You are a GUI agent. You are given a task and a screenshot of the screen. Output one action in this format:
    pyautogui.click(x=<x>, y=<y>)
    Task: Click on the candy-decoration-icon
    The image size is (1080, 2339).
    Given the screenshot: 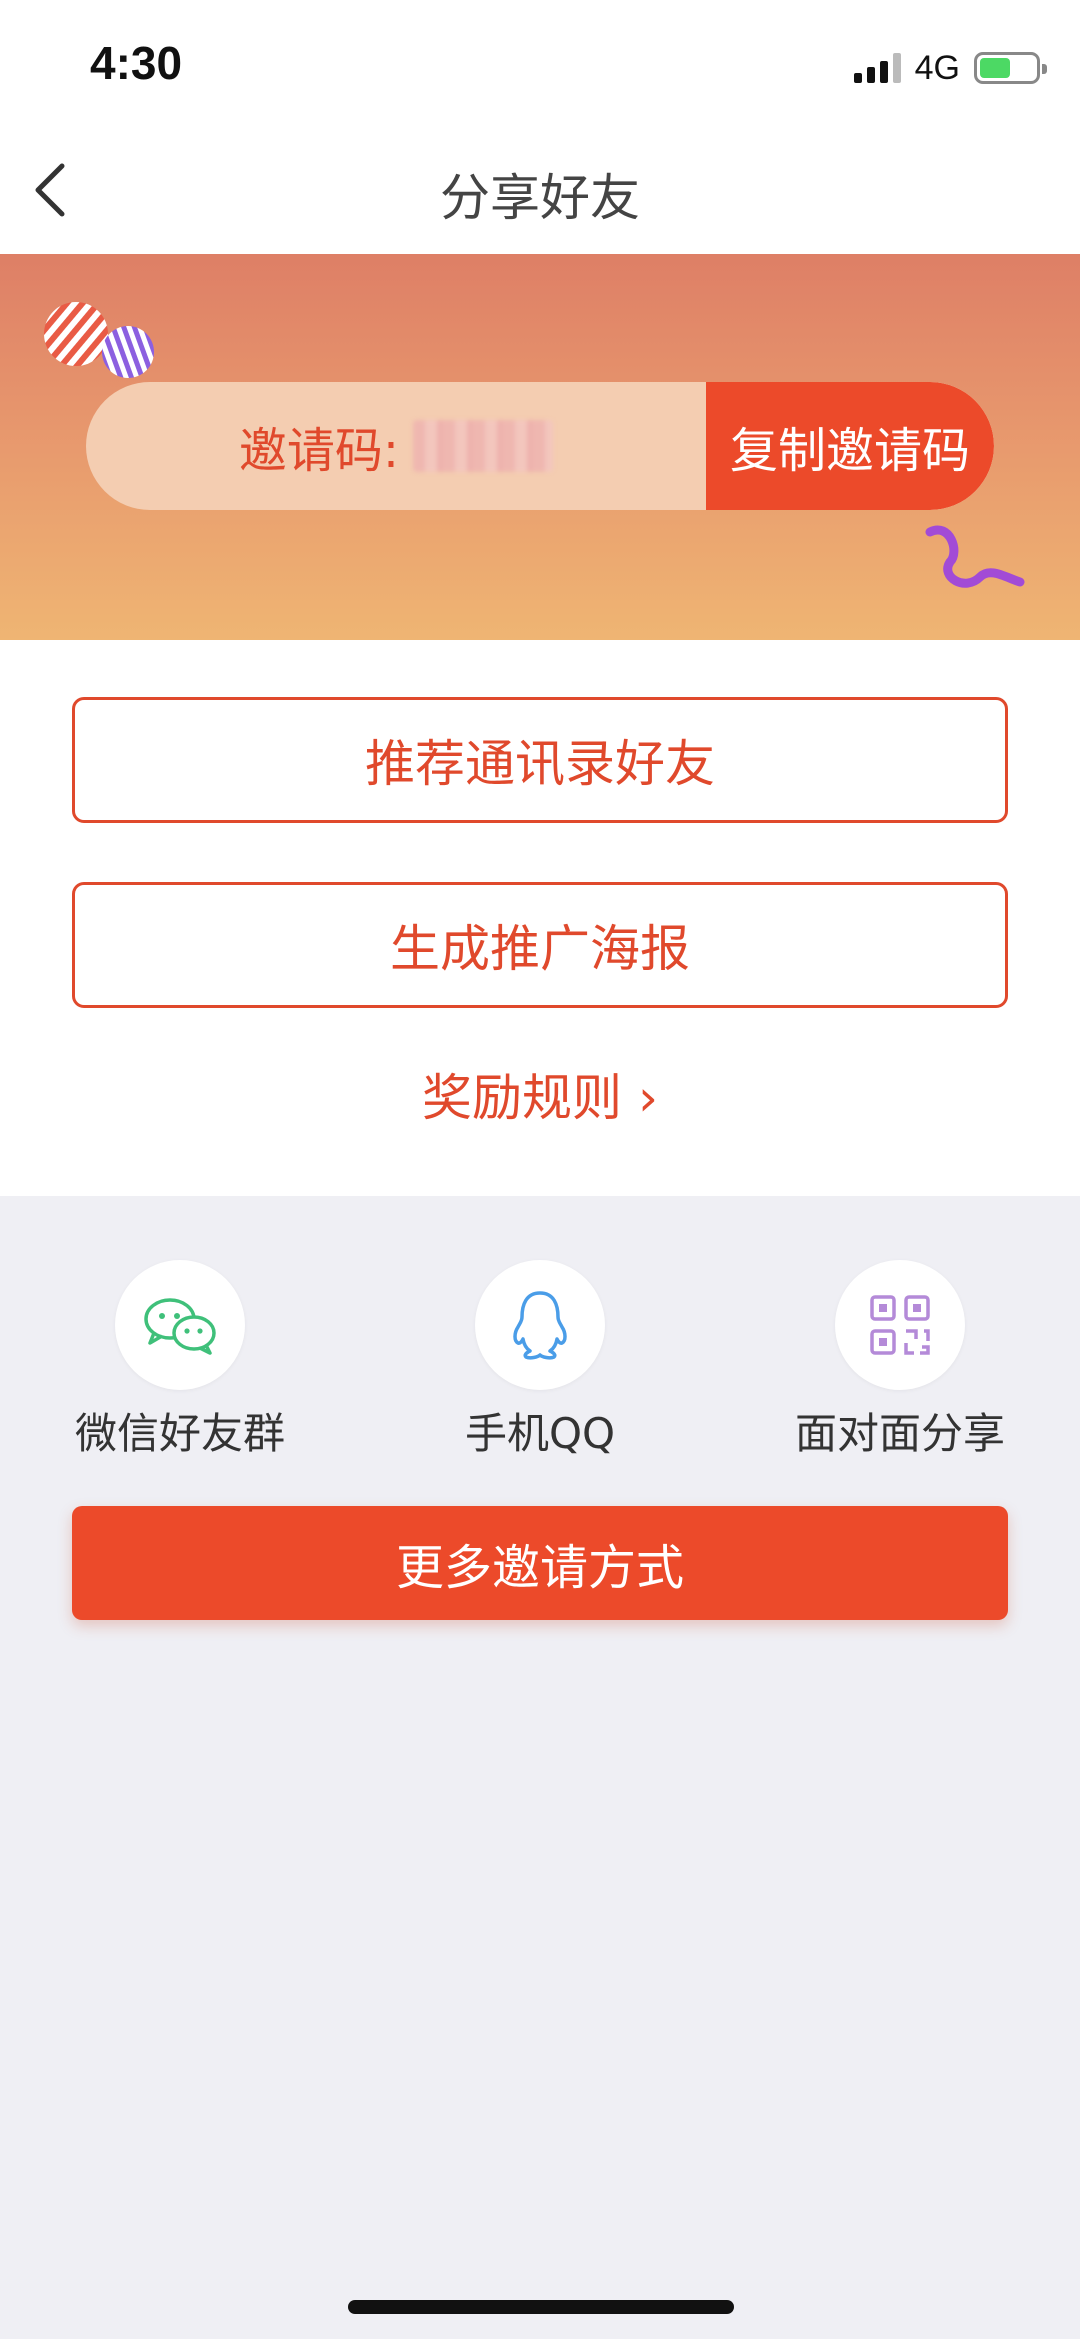 What is the action you would take?
    pyautogui.click(x=99, y=340)
    